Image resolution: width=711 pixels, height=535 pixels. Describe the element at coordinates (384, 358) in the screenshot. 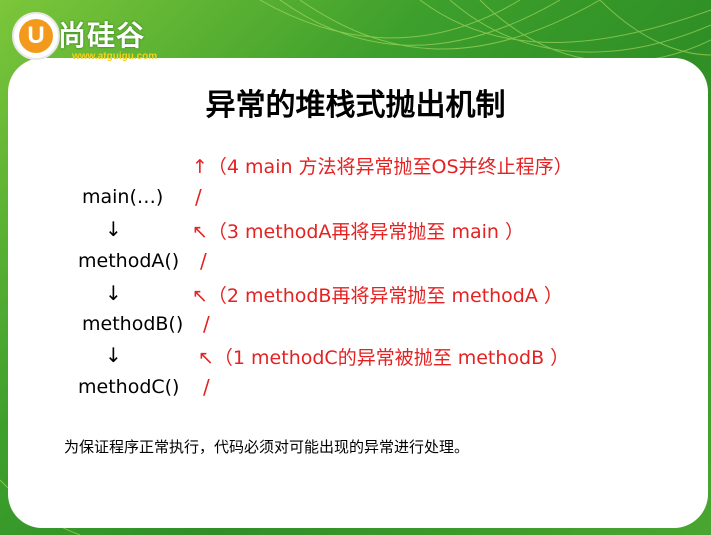

I see `annotation-step1: ↖（1 methodC的异常被抛至 methodB ）` at that location.